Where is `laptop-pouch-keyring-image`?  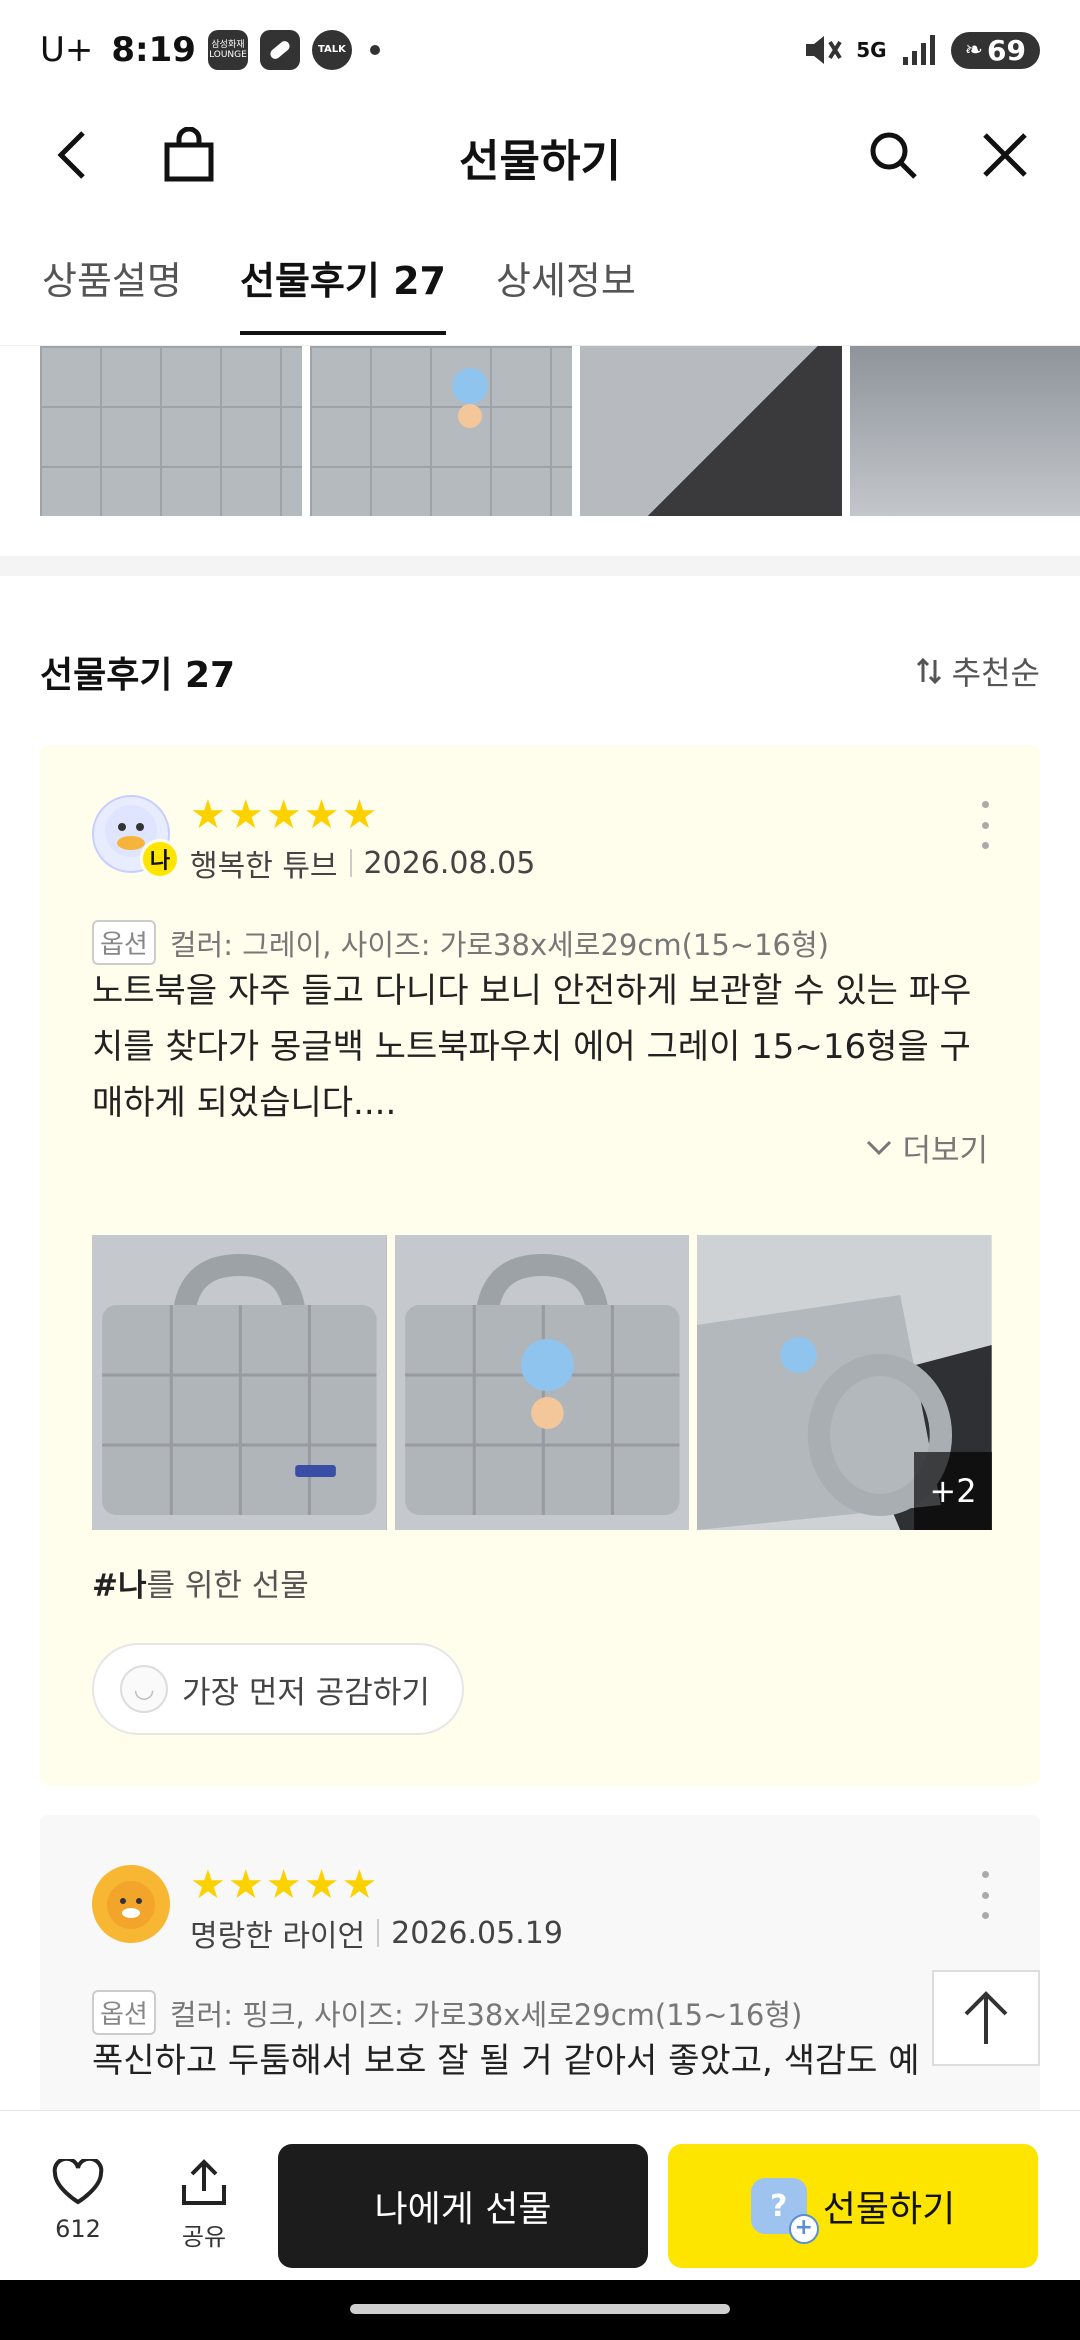 laptop-pouch-keyring-image is located at coordinates (542, 1382).